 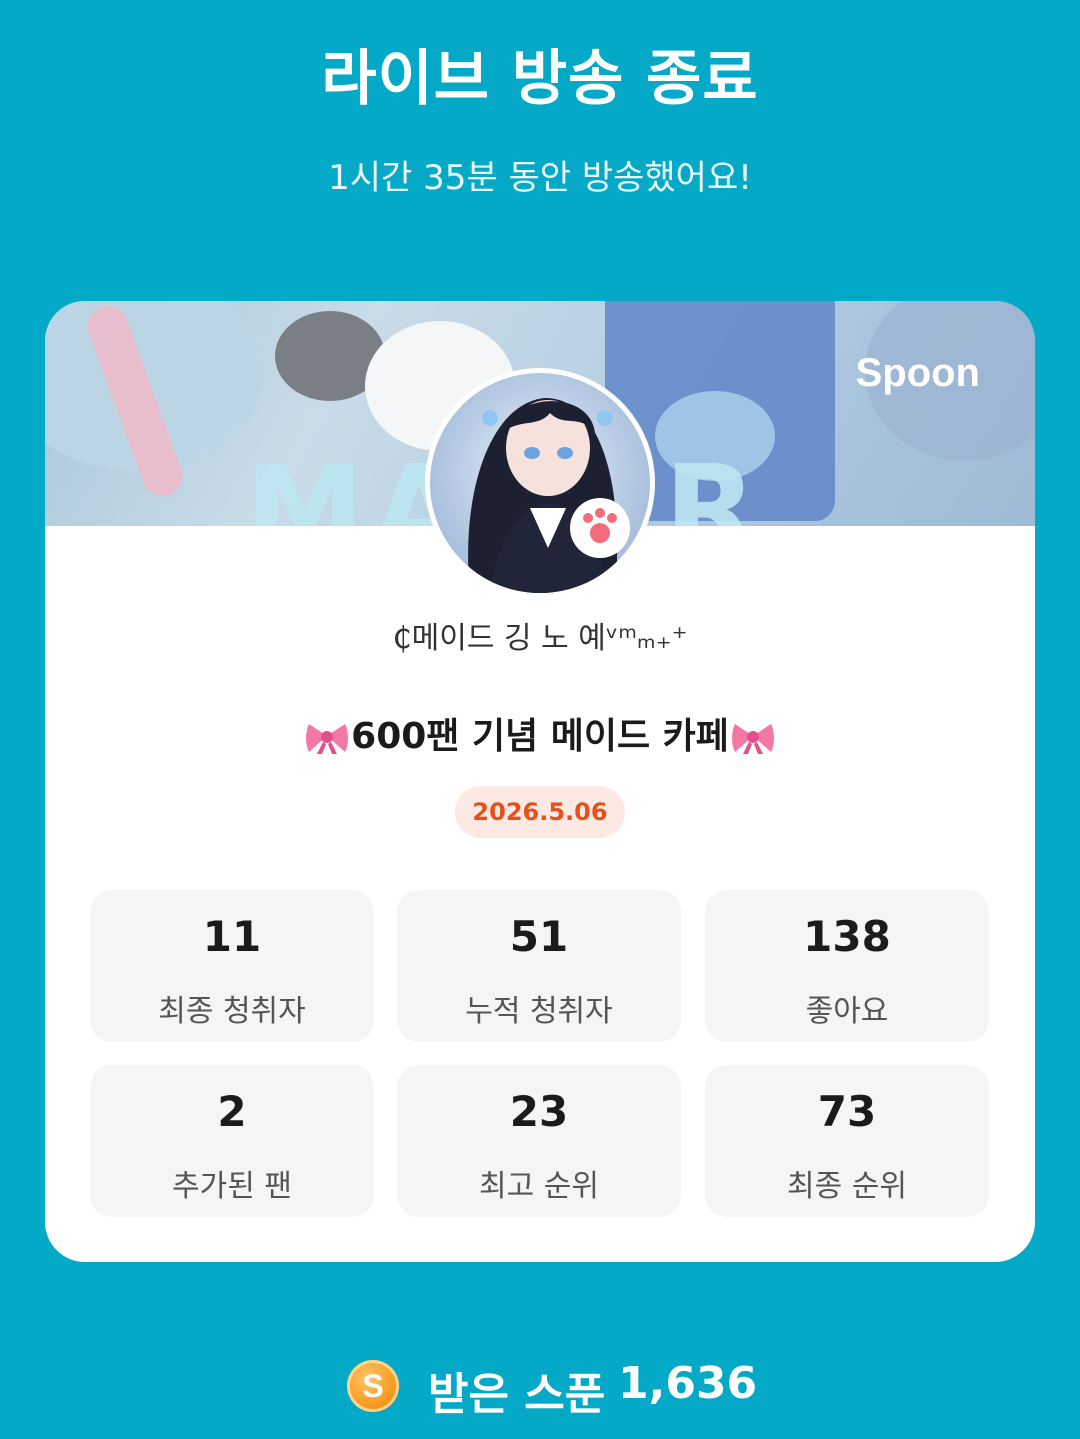 What do you see at coordinates (517, 1394) in the screenshot?
I see `received-spoons-label: 받은 스푼` at bounding box center [517, 1394].